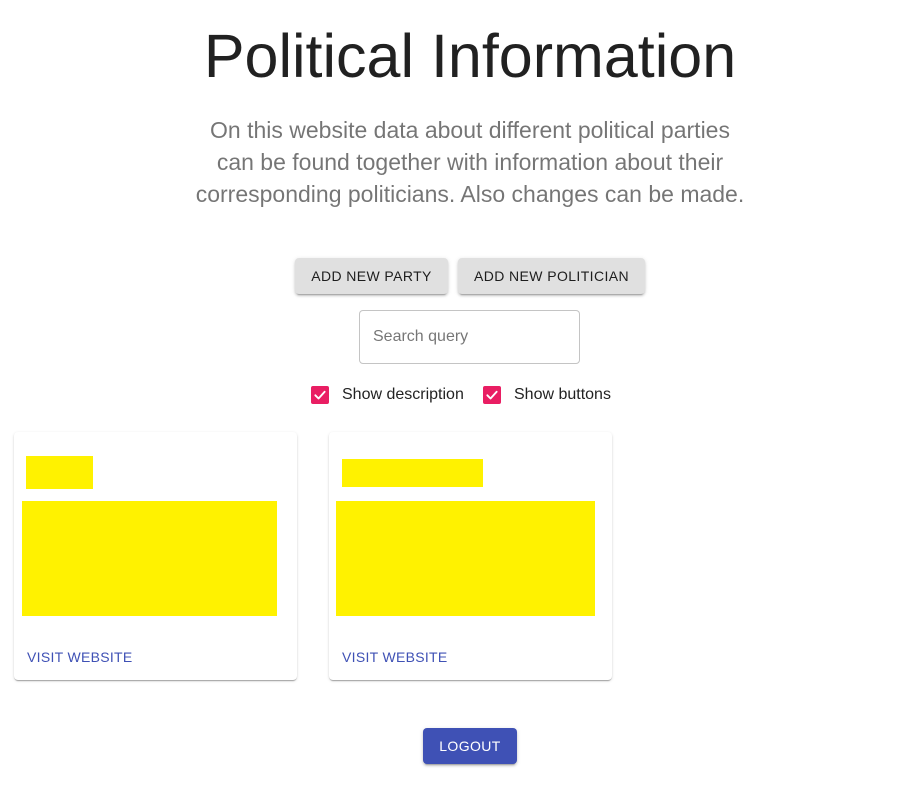  I want to click on page-title: Political Information, so click(470, 56).